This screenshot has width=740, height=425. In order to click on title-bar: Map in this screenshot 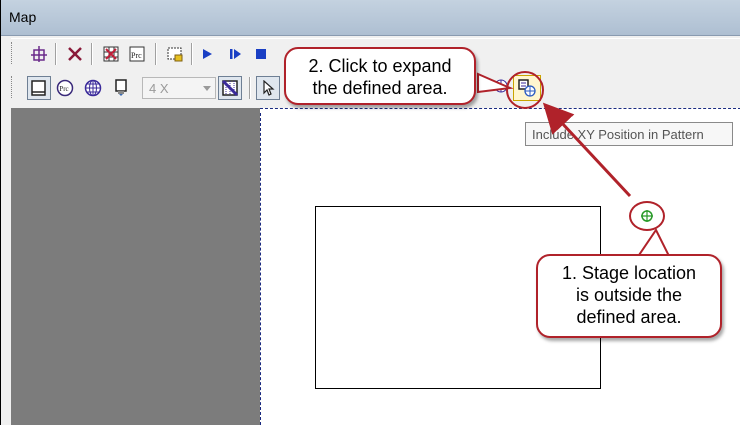, I will do `click(370, 18)`.